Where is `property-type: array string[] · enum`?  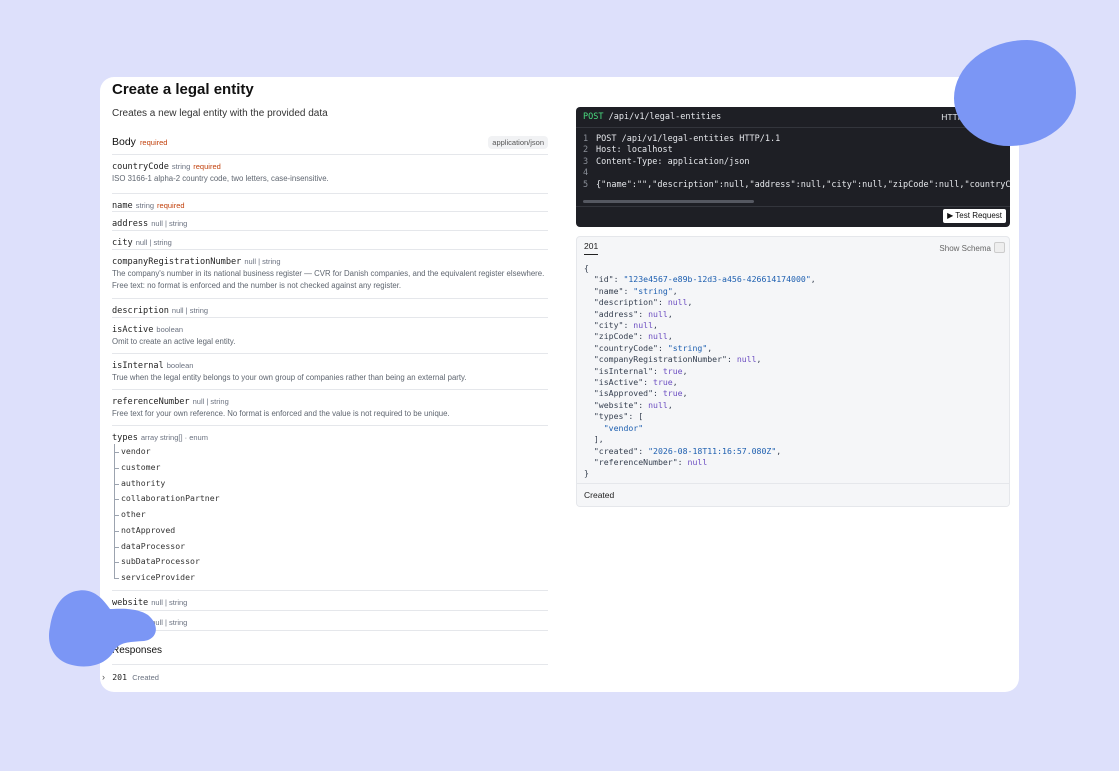
property-type: array string[] · enum is located at coordinates (174, 437).